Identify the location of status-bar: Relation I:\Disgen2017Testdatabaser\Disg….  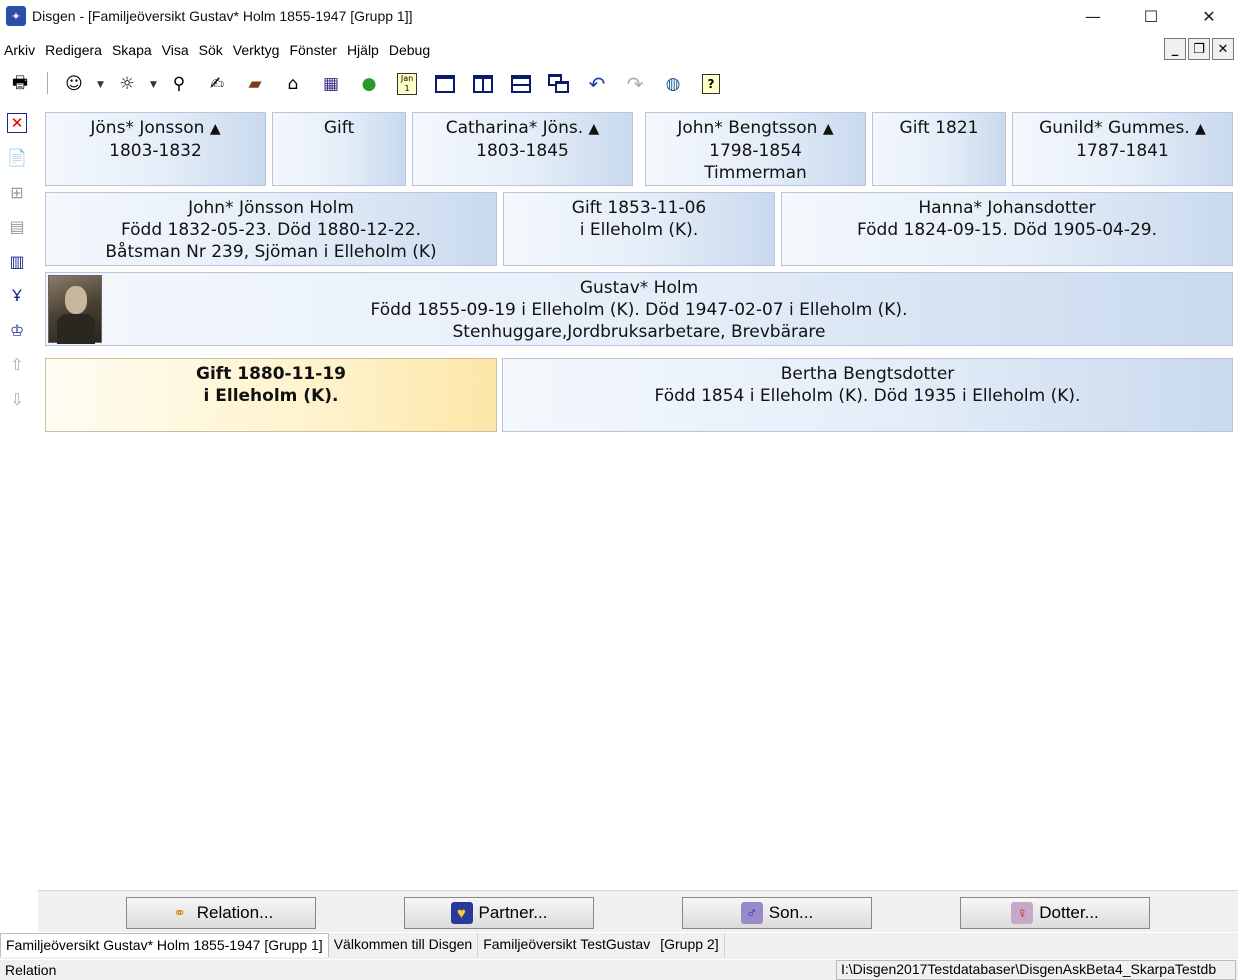
(619, 970).